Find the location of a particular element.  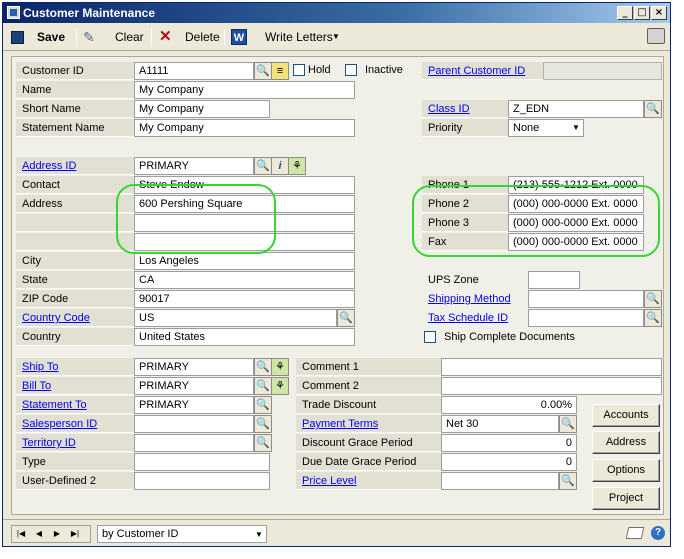

name-field: My Company is located at coordinates (244, 90).